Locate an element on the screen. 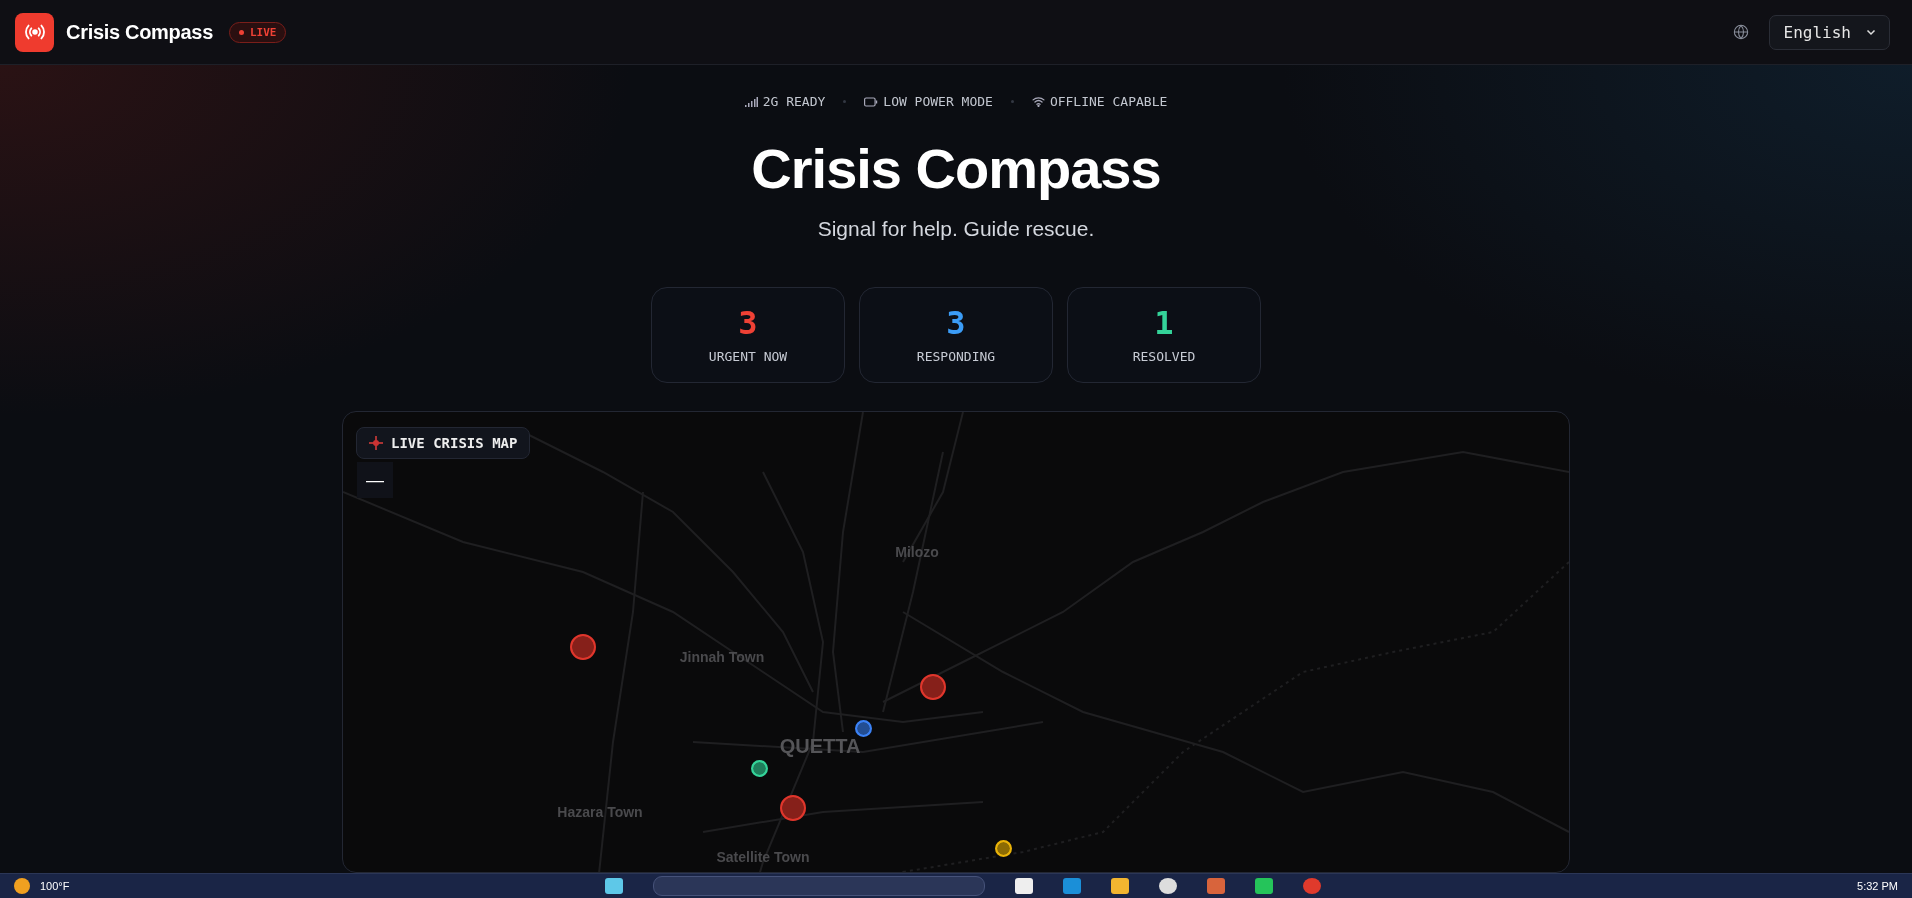 The width and height of the screenshot is (1912, 898). status-label: 2G READY is located at coordinates (794, 101).